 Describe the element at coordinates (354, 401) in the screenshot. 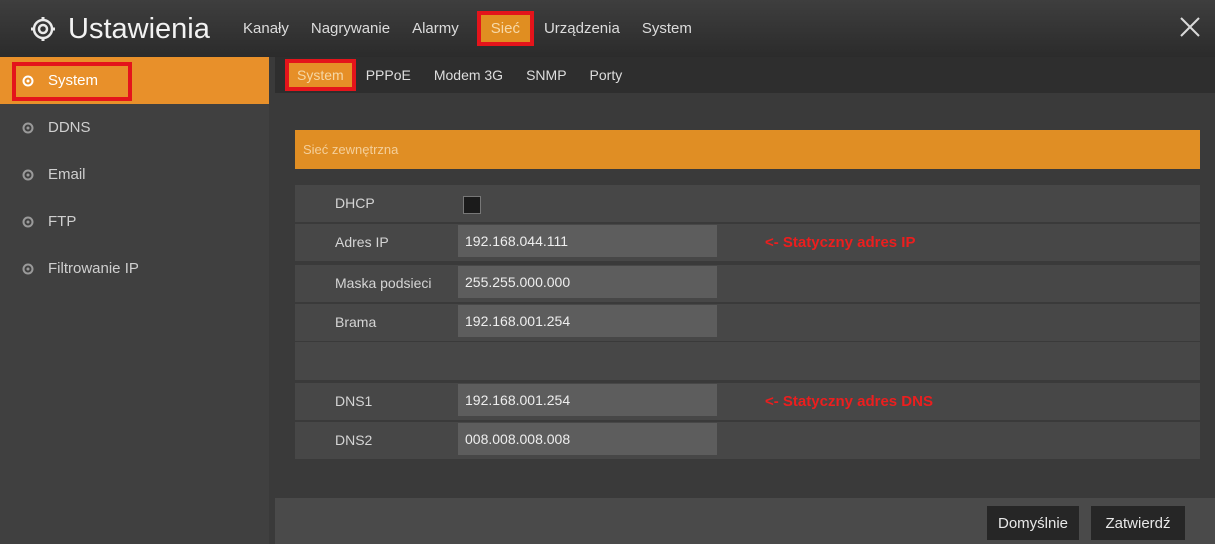

I see `dns1-label: DNS1` at that location.